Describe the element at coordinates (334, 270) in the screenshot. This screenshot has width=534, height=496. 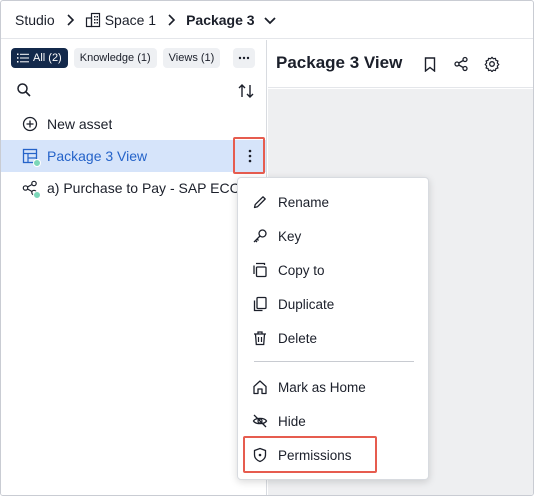
I see `menu-item-copy-to: Copy to` at that location.